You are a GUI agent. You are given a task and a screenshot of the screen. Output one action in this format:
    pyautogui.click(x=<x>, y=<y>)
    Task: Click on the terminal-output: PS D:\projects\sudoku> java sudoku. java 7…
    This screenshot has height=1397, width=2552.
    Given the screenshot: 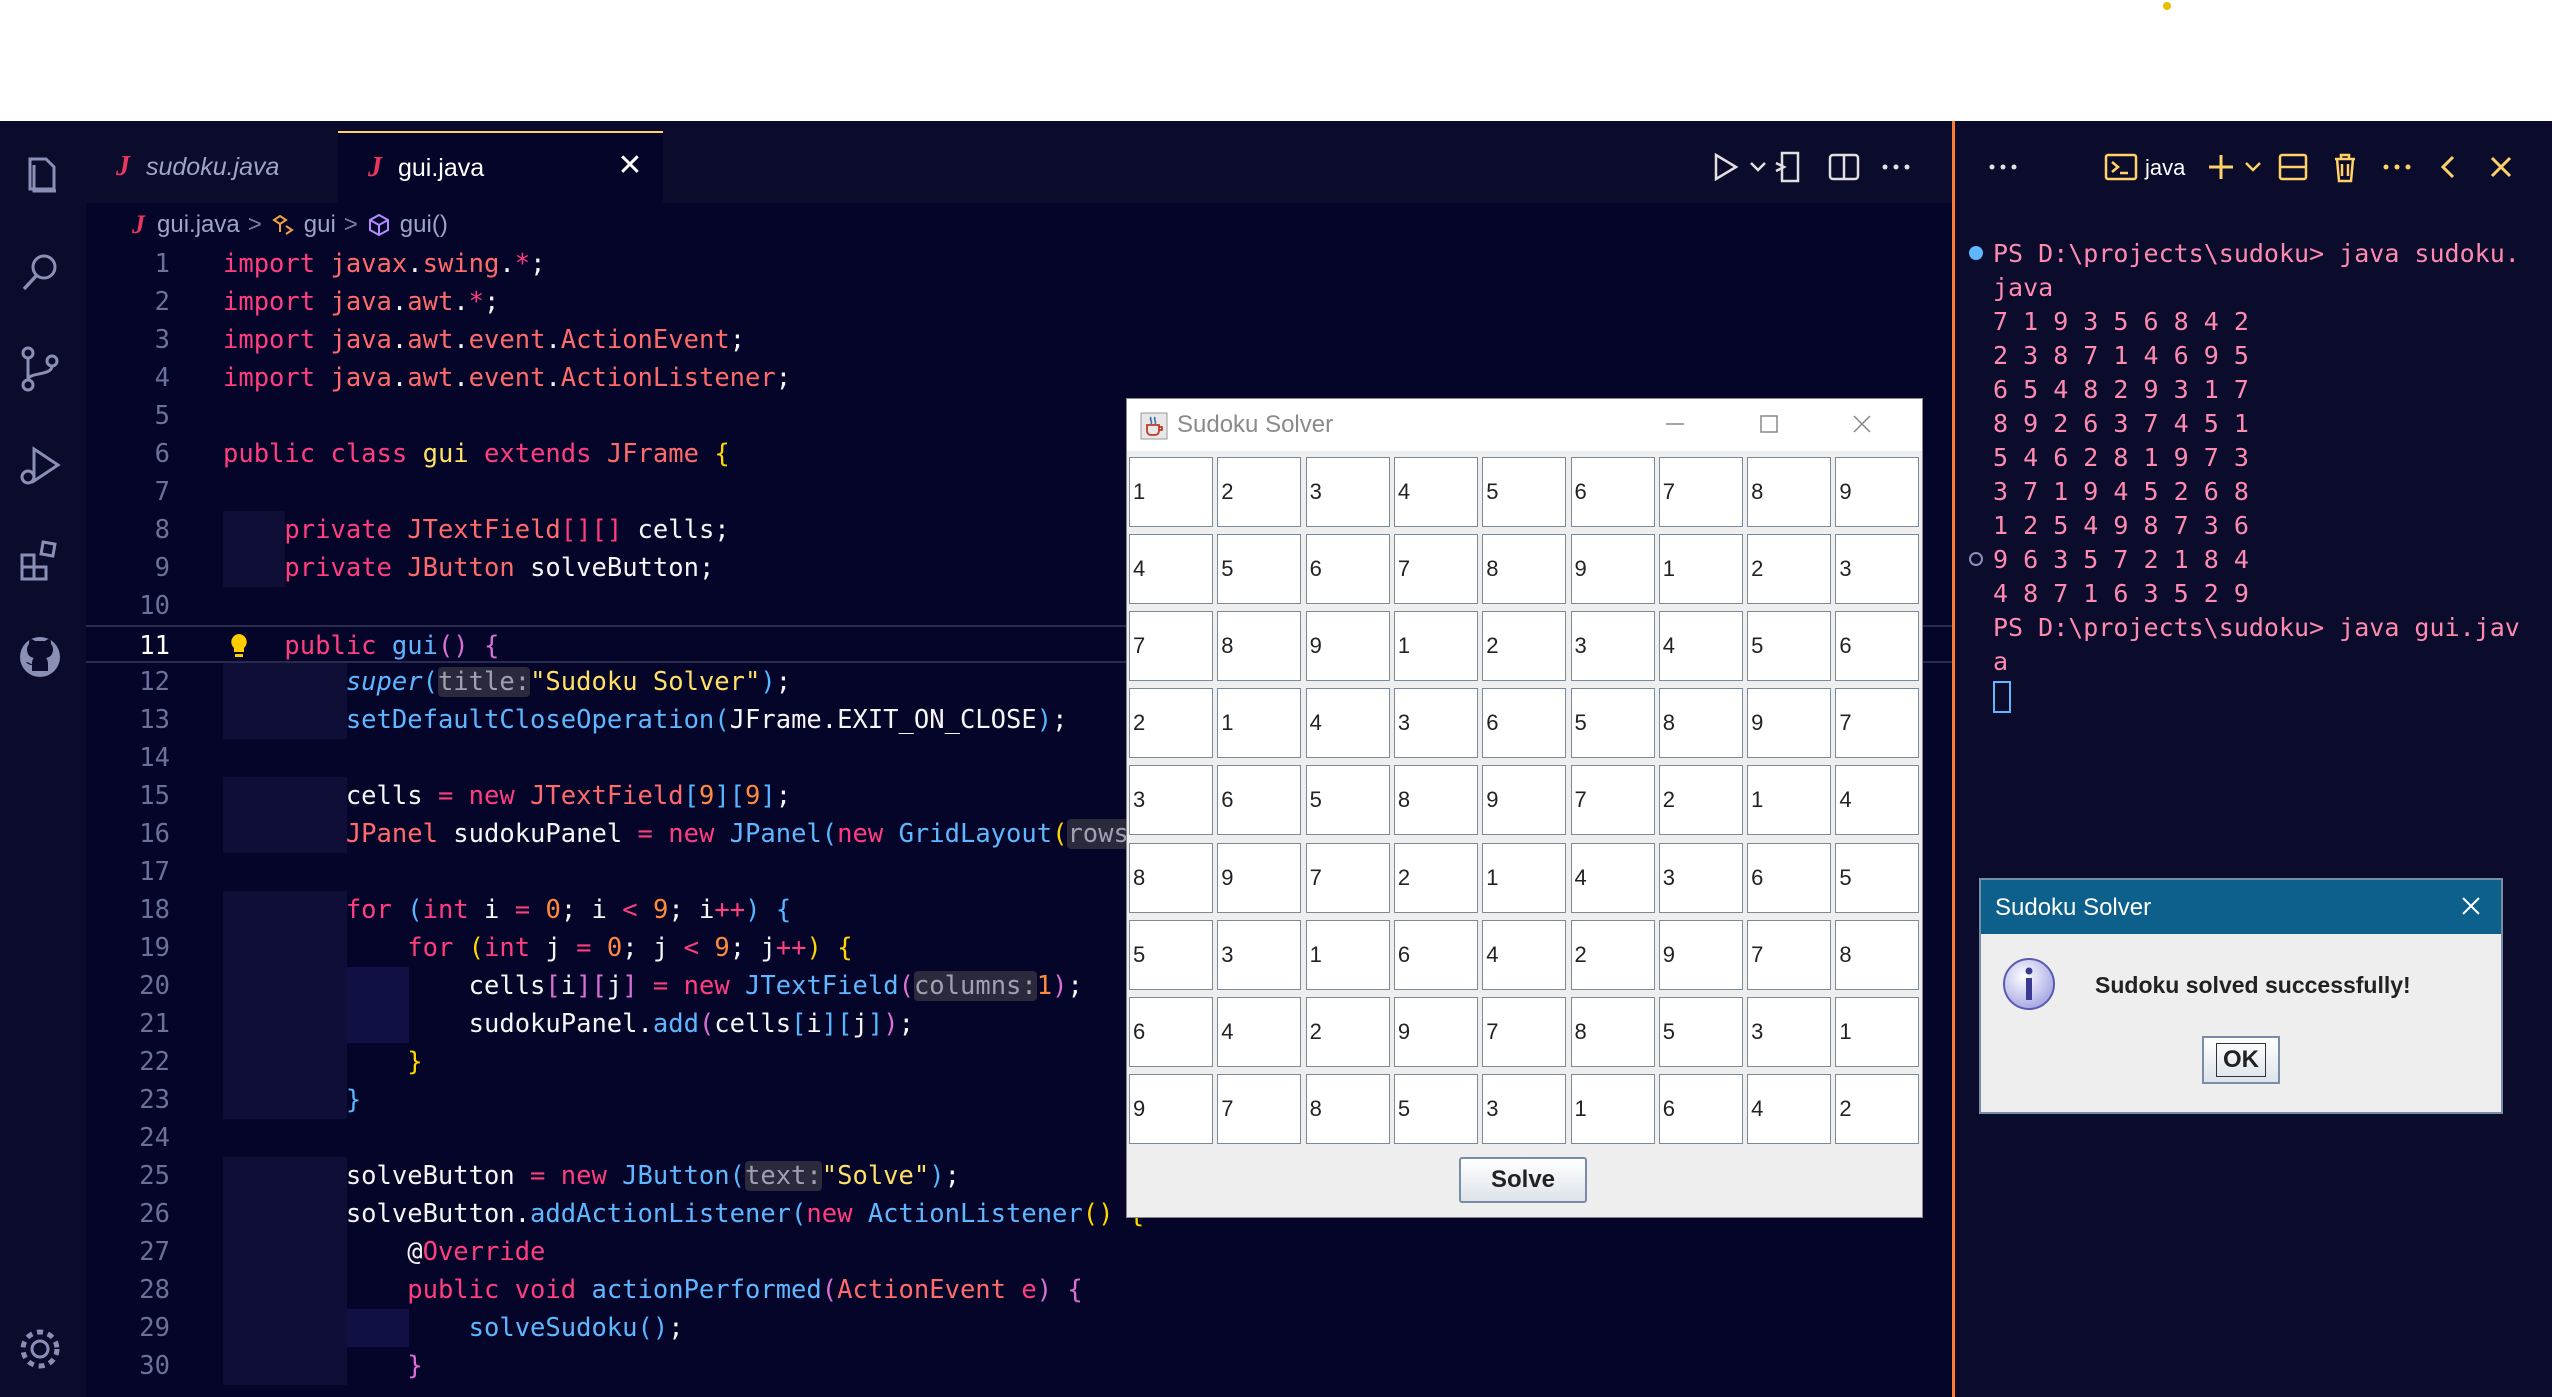 What is the action you would take?
    pyautogui.click(x=2256, y=475)
    